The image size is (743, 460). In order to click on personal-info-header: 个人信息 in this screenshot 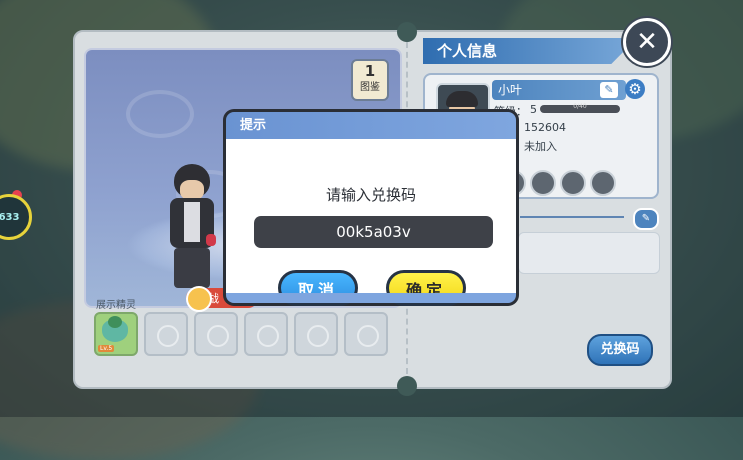, I will do `click(530, 51)`.